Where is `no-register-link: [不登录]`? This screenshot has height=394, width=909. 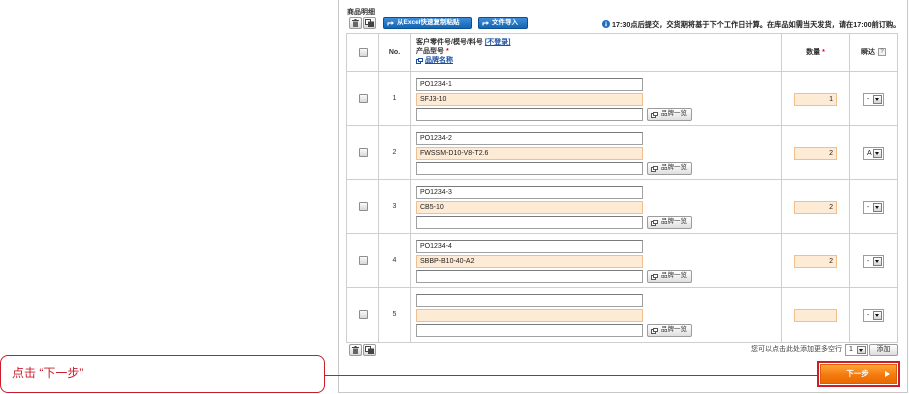
no-register-link: [不登录] is located at coordinates (498, 42).